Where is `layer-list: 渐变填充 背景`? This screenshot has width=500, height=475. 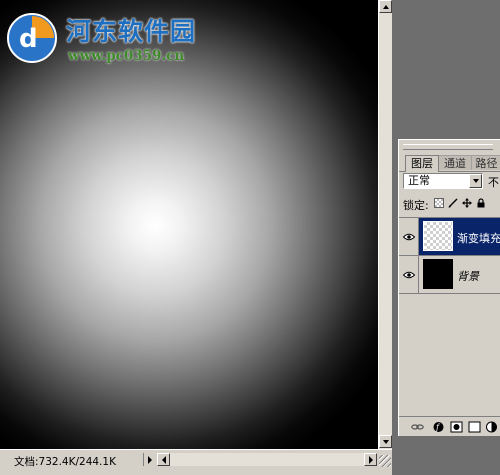
layer-list: 渐变填充 背景 is located at coordinates (449, 316).